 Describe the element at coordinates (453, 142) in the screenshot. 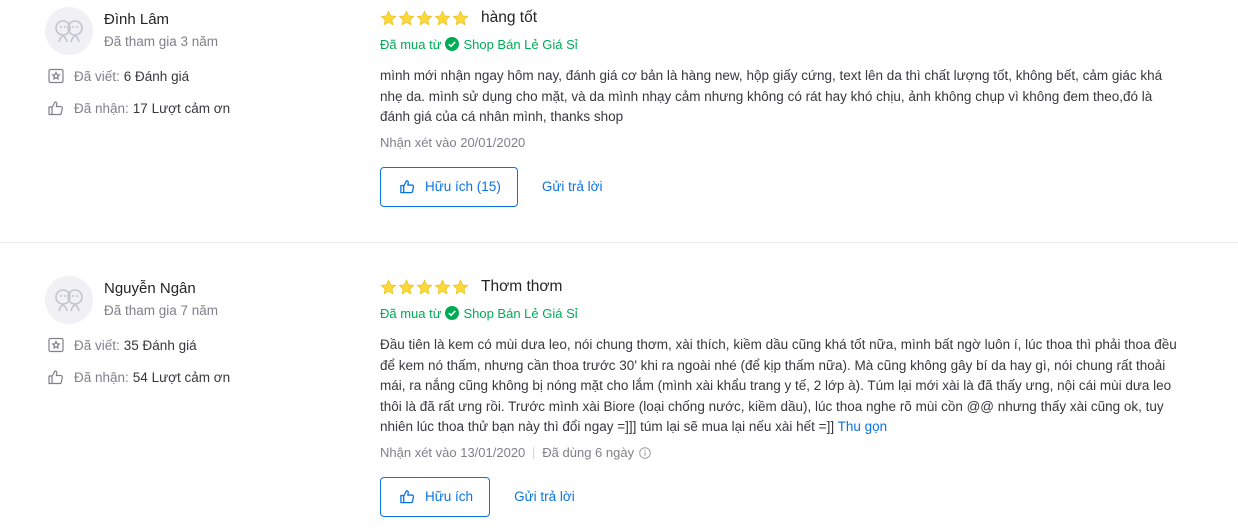

I see `review-date: Nhận xét vào 20/01/2020` at that location.